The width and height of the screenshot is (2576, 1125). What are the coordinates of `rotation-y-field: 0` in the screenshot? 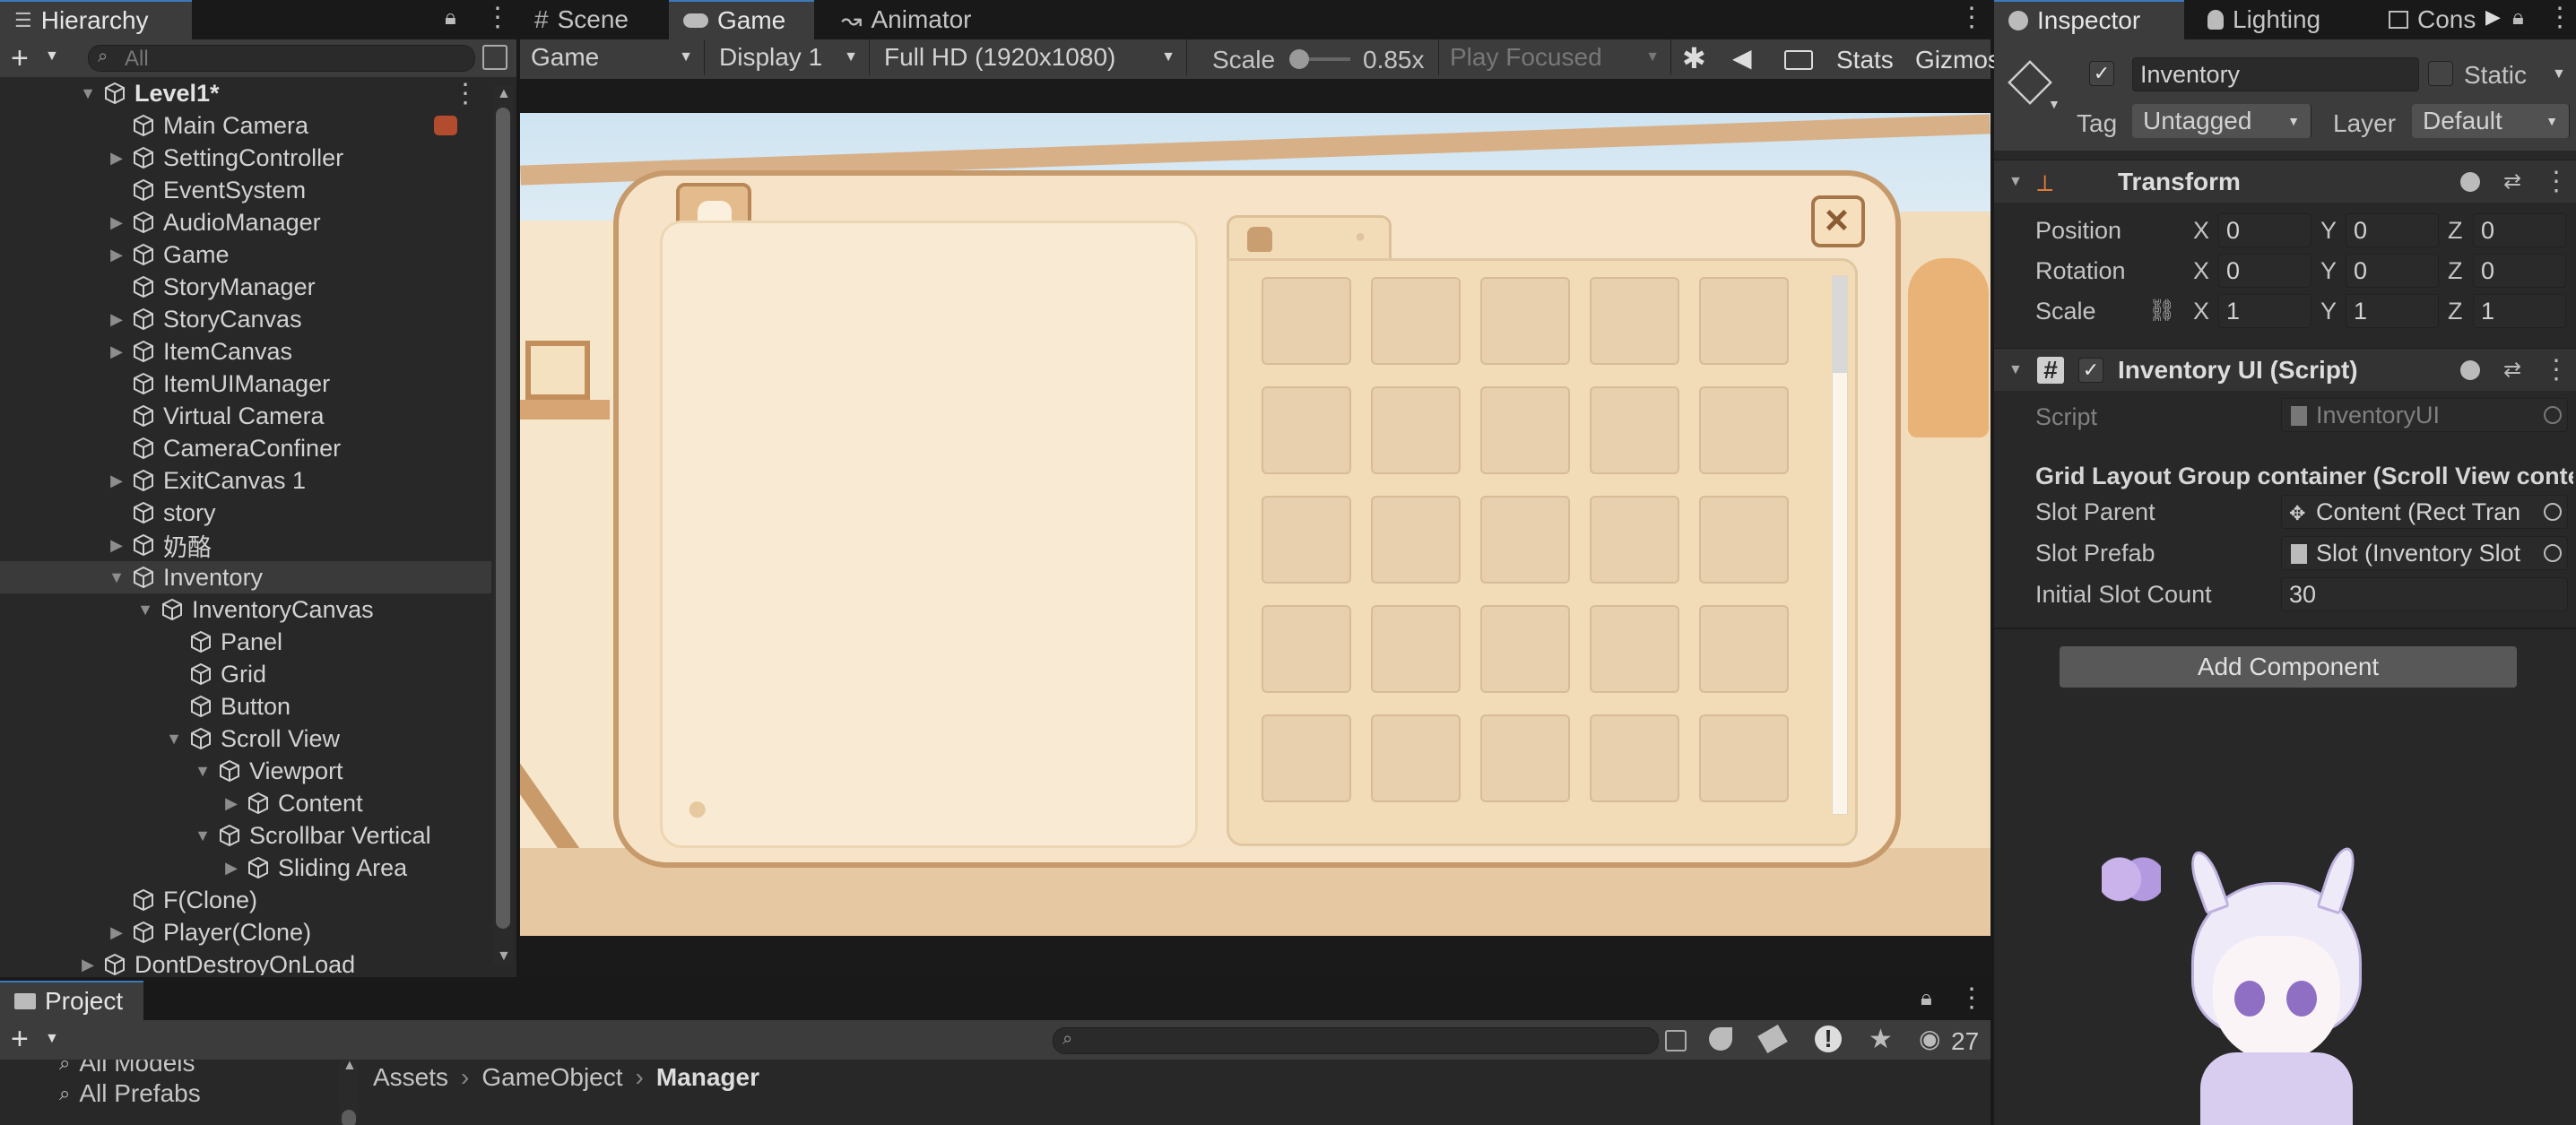 It's located at (2392, 271).